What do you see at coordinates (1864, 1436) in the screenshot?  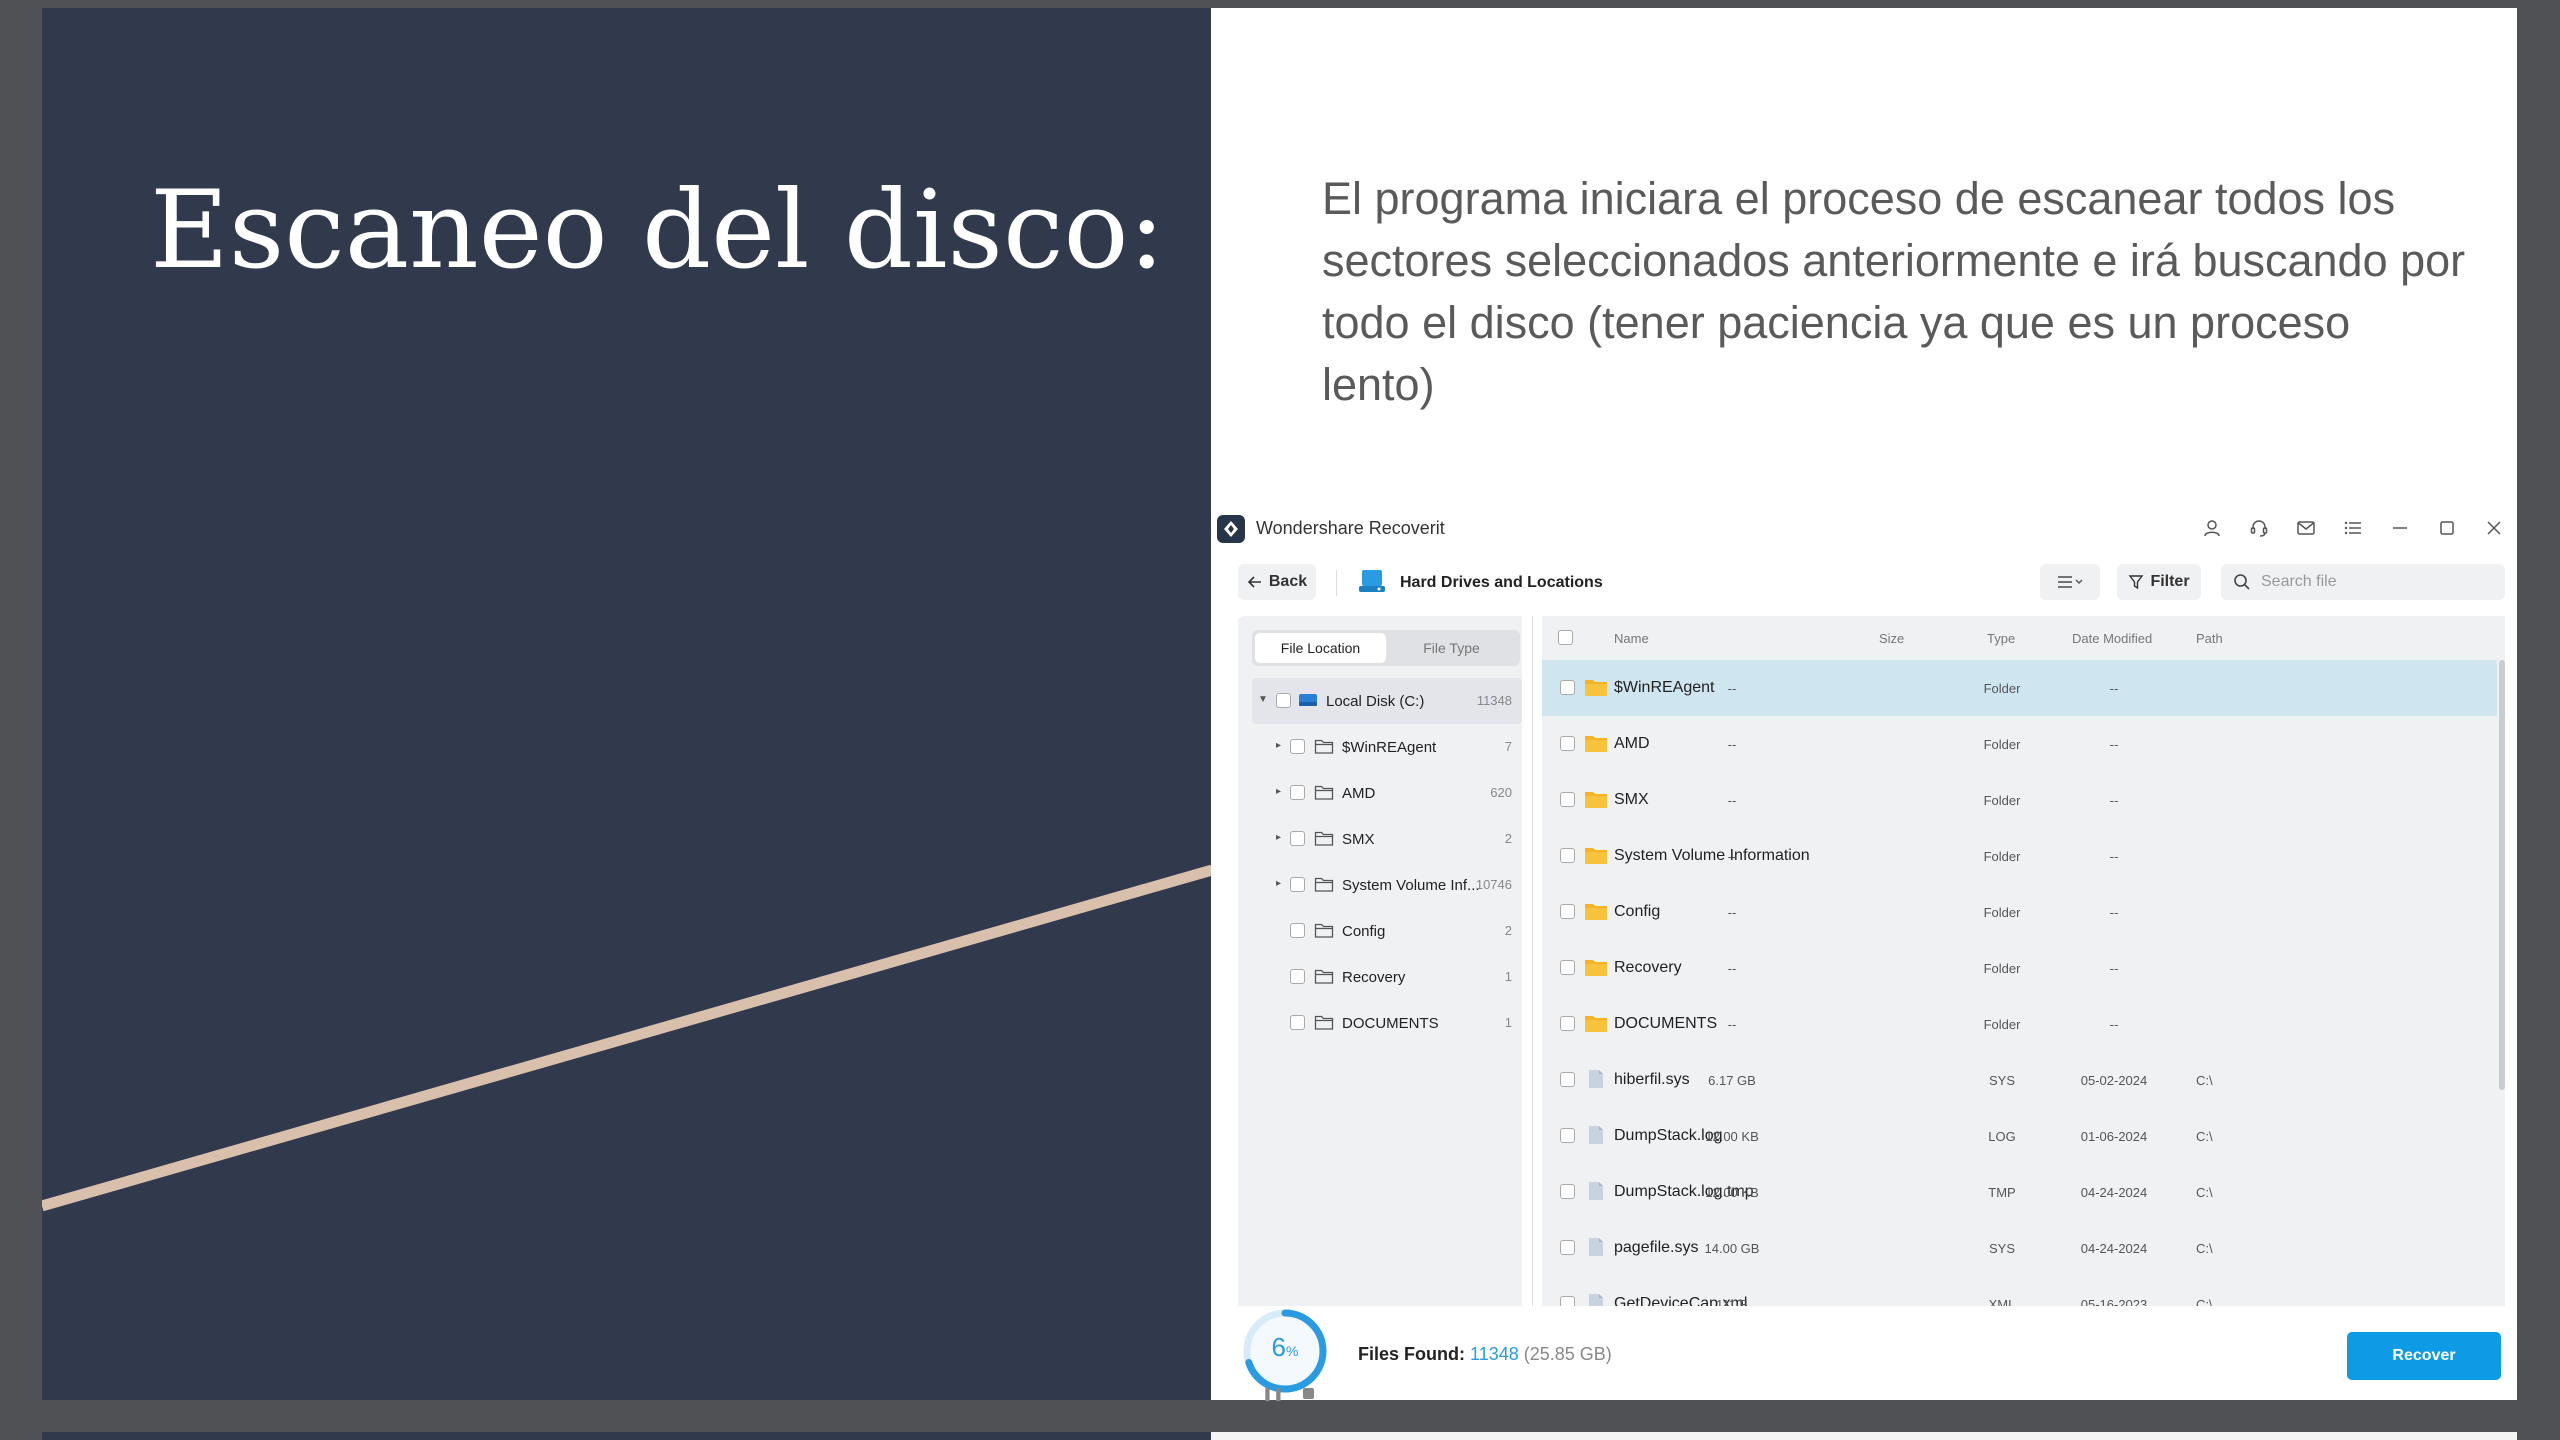 I see `next-slide-strip-right` at bounding box center [1864, 1436].